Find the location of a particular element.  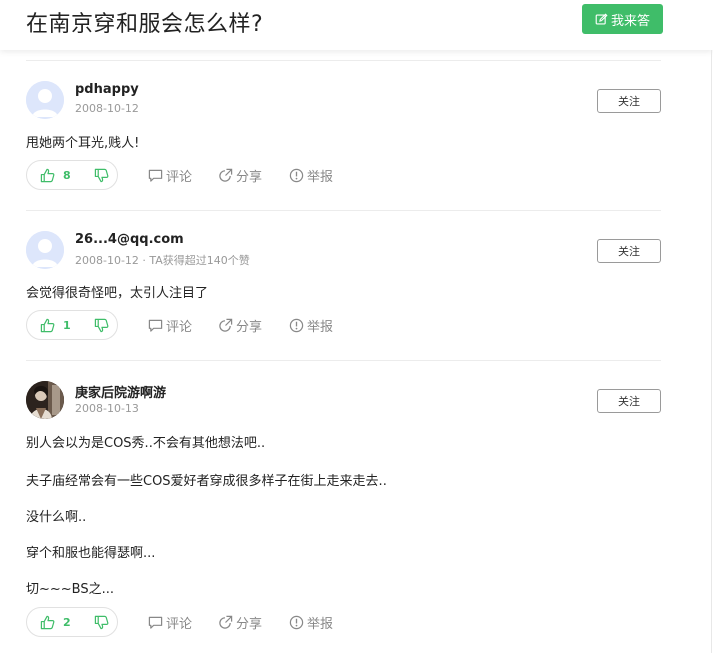

like-count: 8 is located at coordinates (67, 175).